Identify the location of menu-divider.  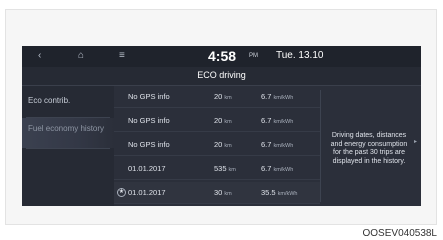
(68, 148).